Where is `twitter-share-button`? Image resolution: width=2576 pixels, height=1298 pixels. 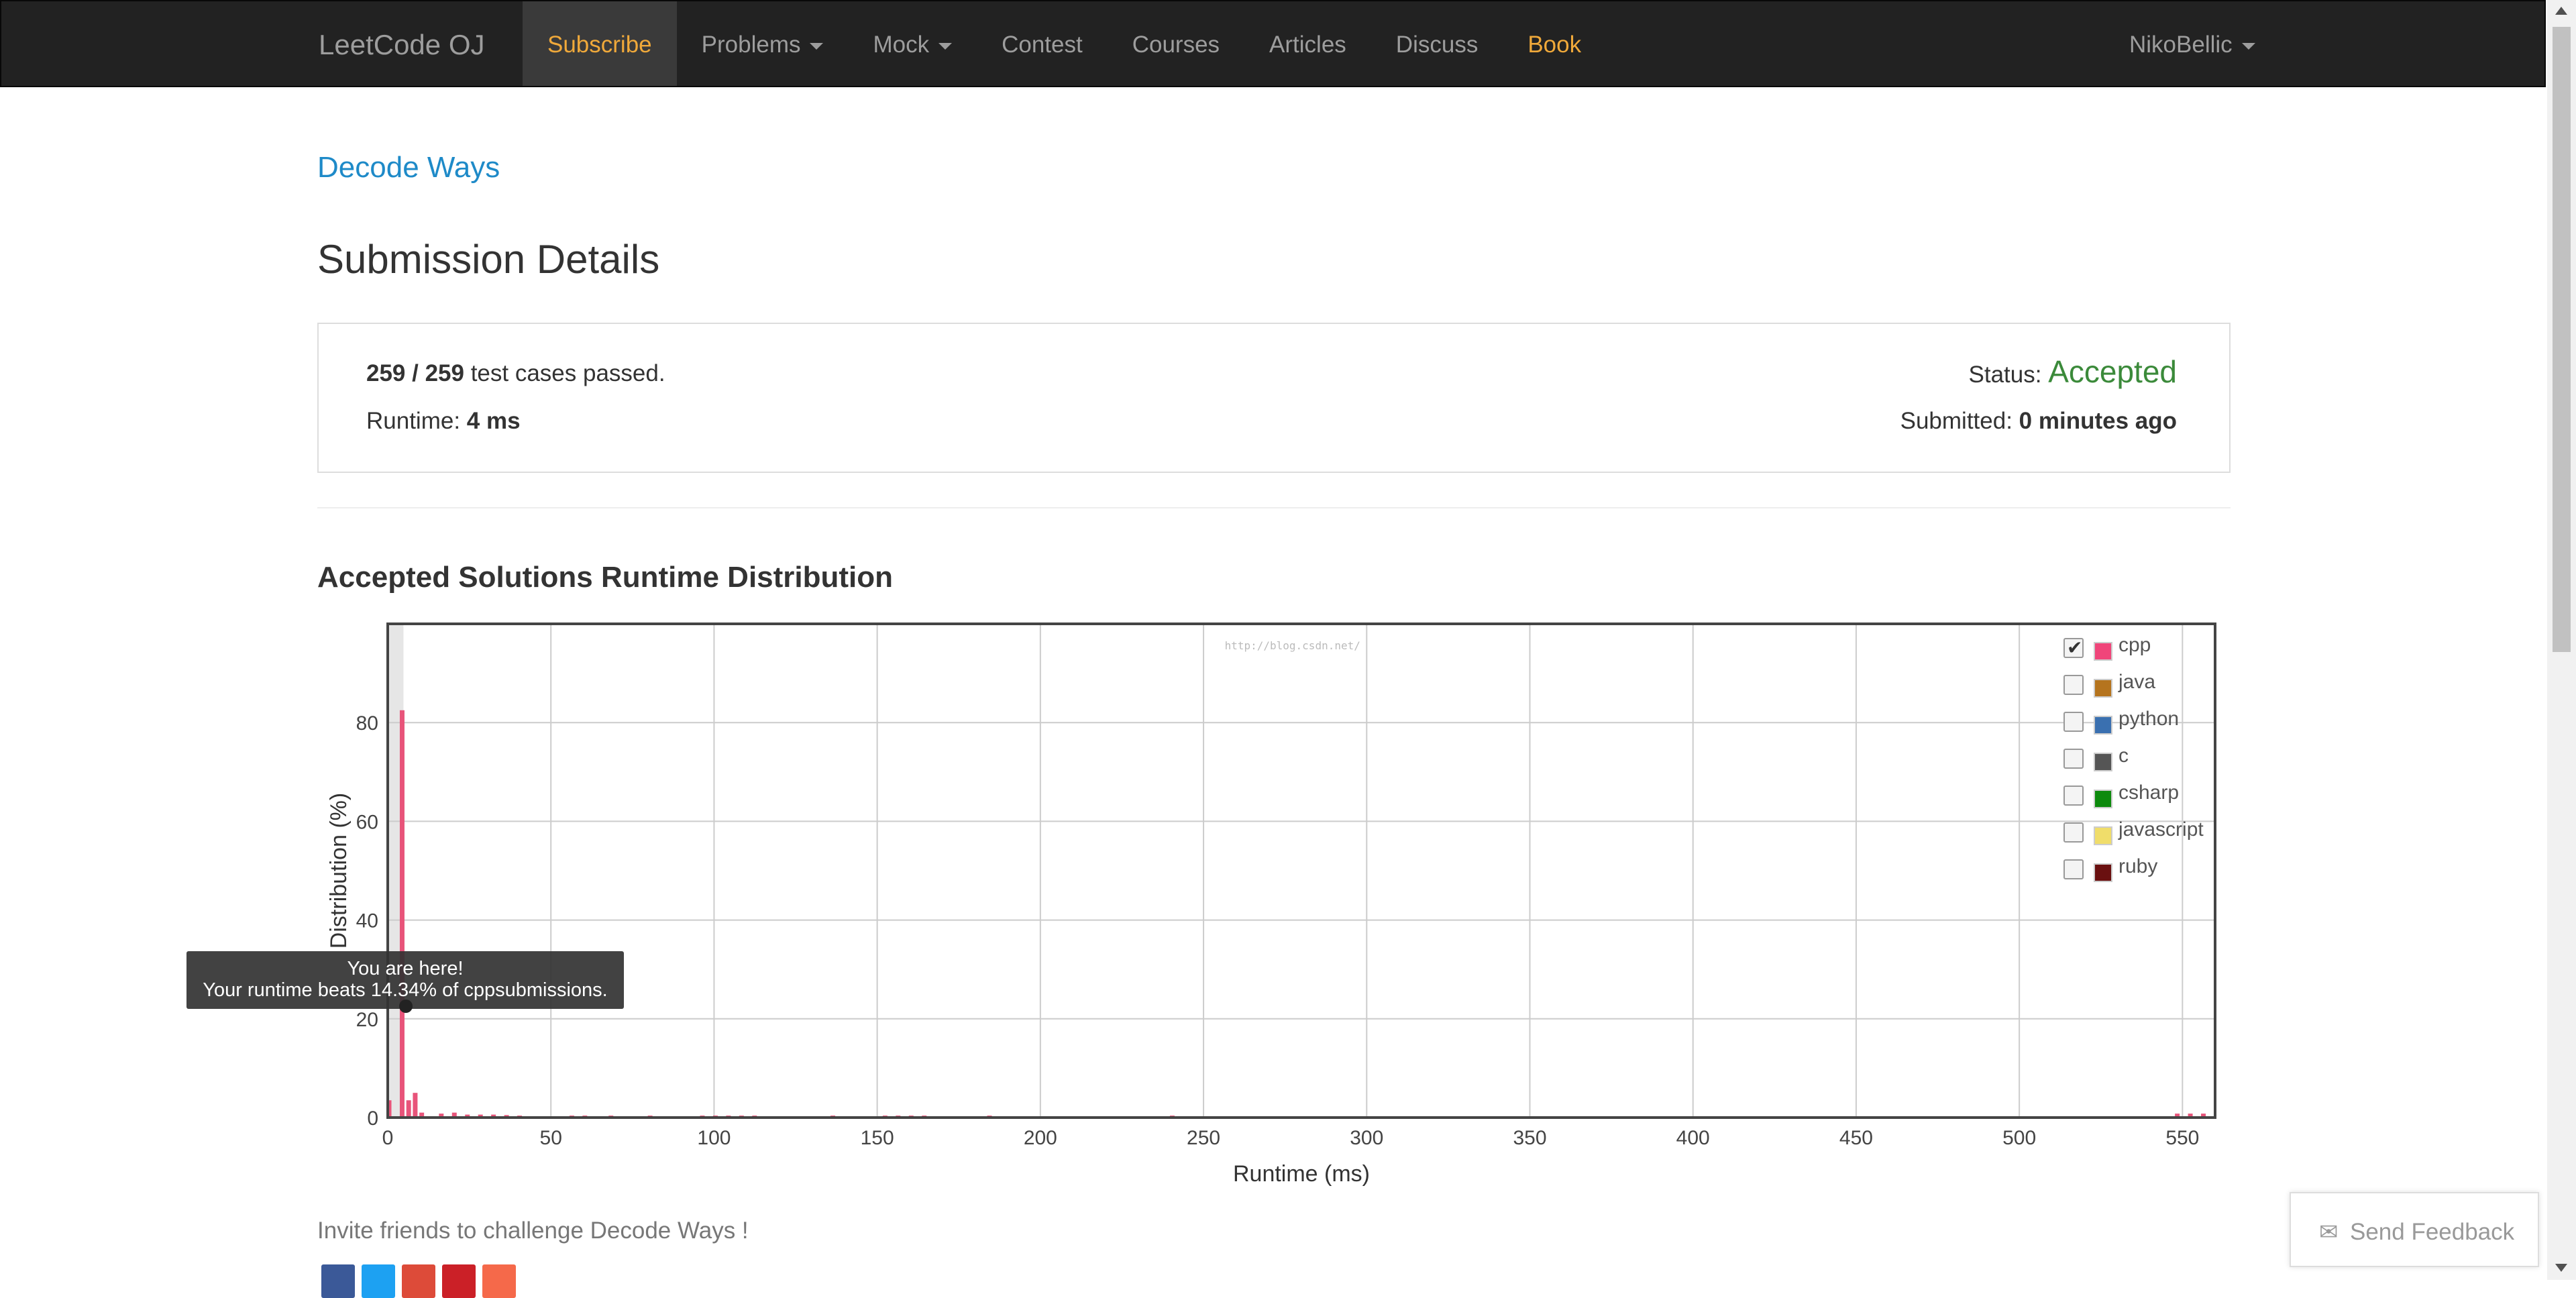 twitter-share-button is located at coordinates (378, 1281).